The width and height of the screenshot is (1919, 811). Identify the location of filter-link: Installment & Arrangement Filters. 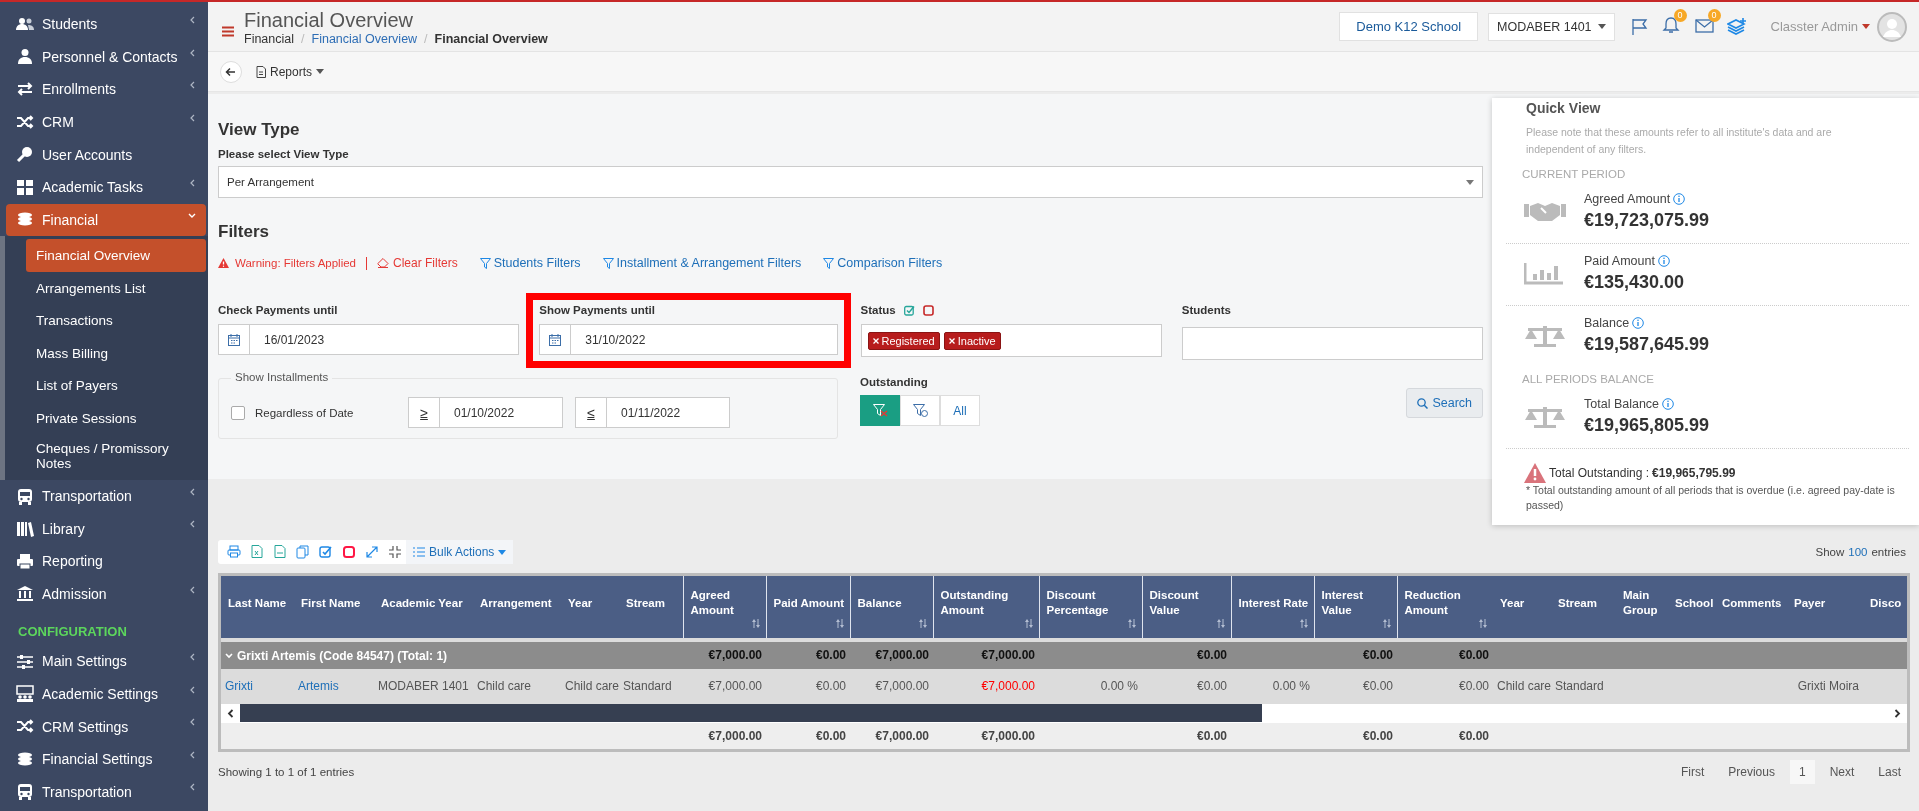
(702, 263).